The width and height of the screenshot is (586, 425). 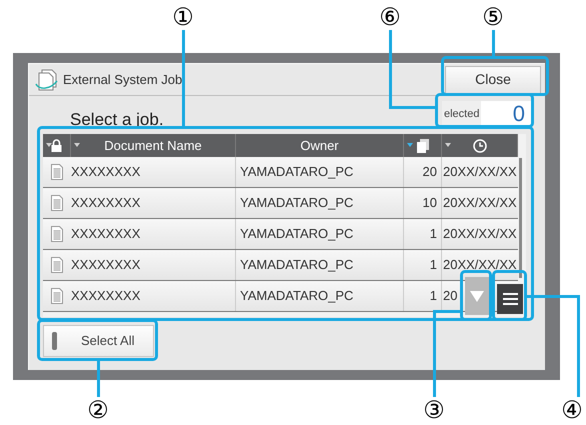 I want to click on down-arrow-icon, so click(x=477, y=296).